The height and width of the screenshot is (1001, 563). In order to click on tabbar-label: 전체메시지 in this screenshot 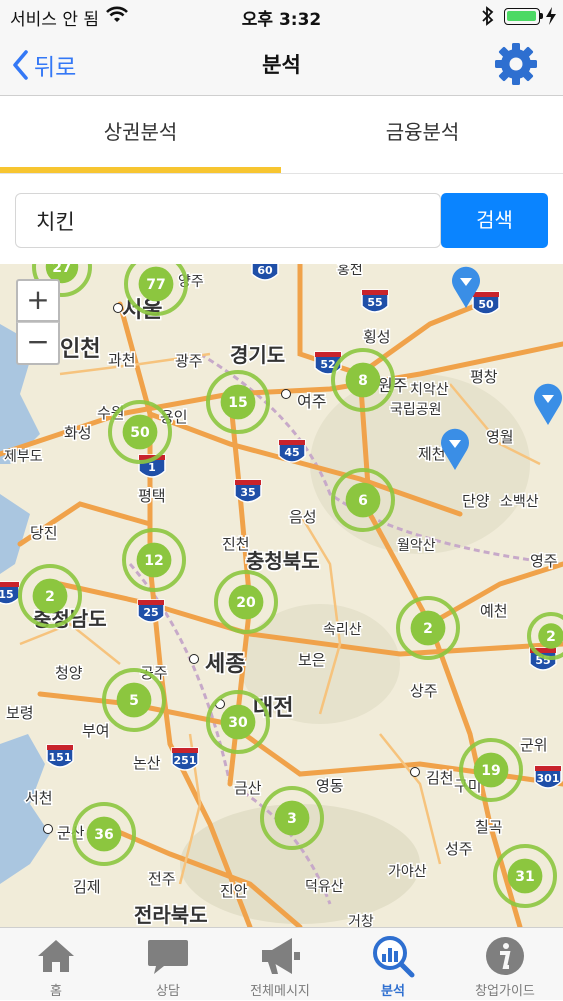, I will do `click(280, 991)`.